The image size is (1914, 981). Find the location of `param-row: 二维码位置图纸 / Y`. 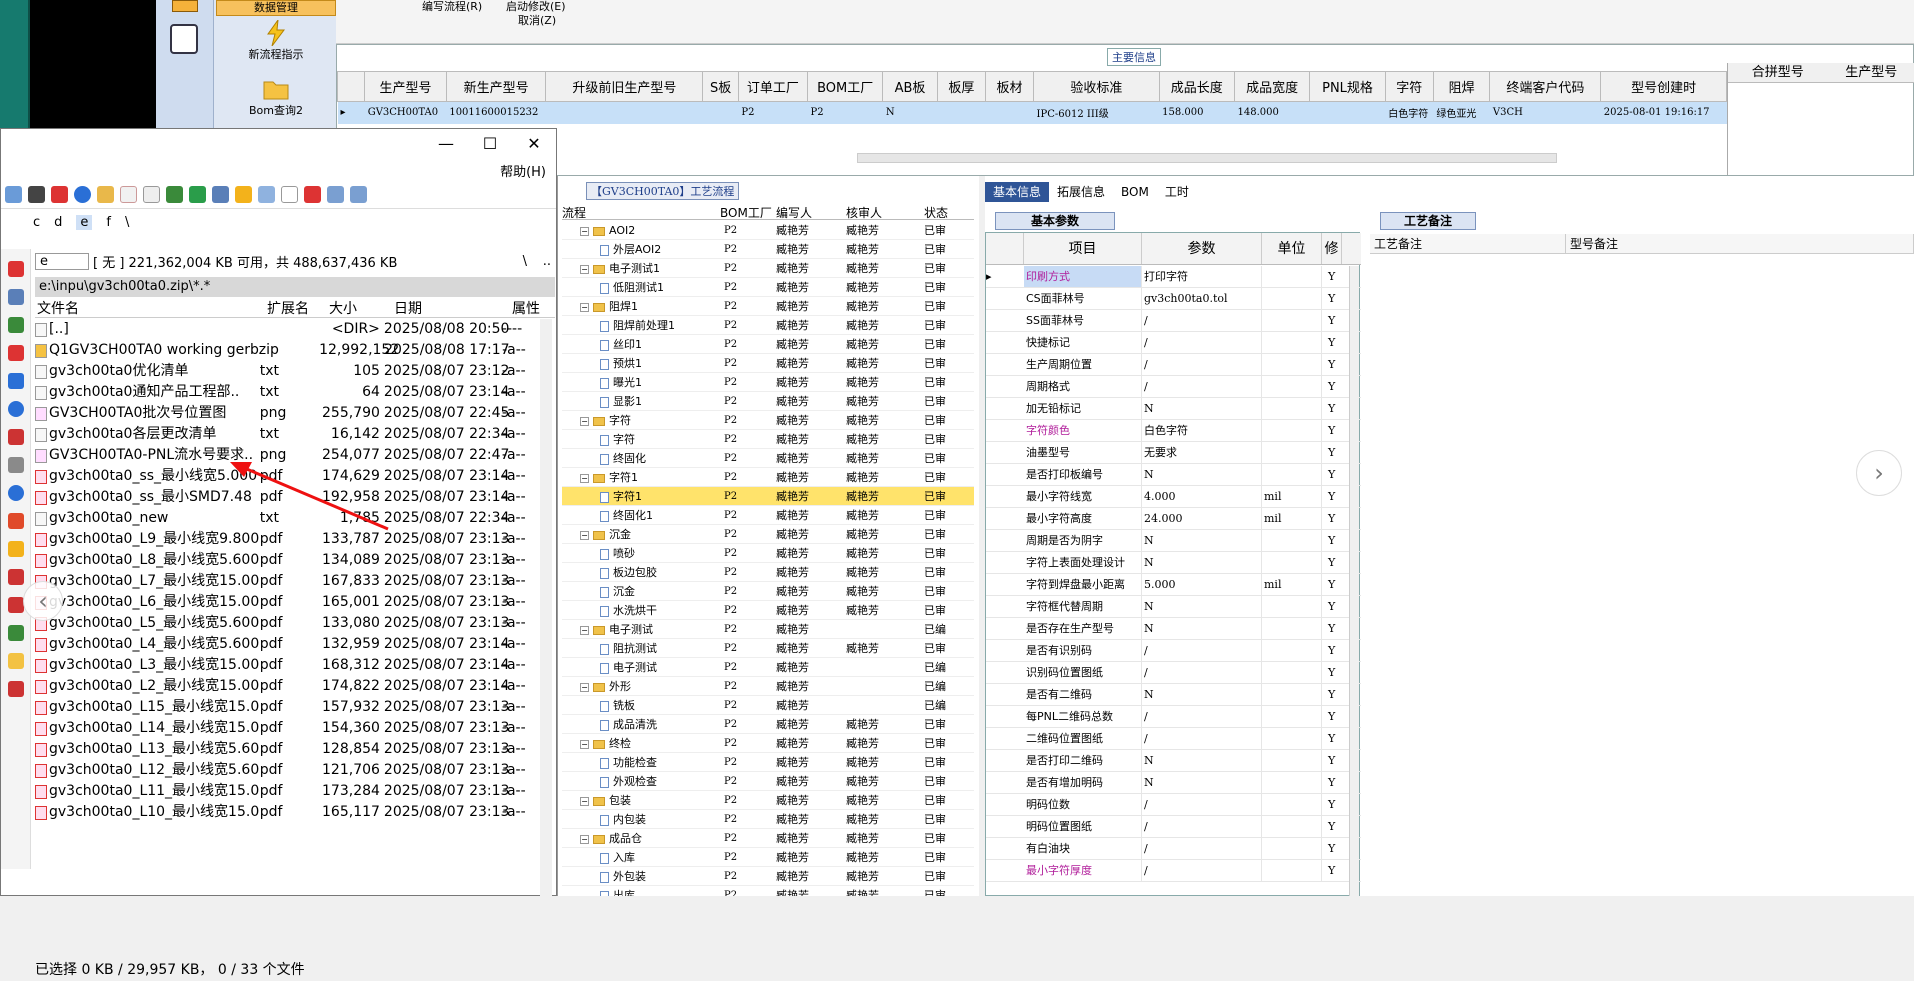

param-row: 二维码位置图纸 / Y is located at coordinates (1173, 739).